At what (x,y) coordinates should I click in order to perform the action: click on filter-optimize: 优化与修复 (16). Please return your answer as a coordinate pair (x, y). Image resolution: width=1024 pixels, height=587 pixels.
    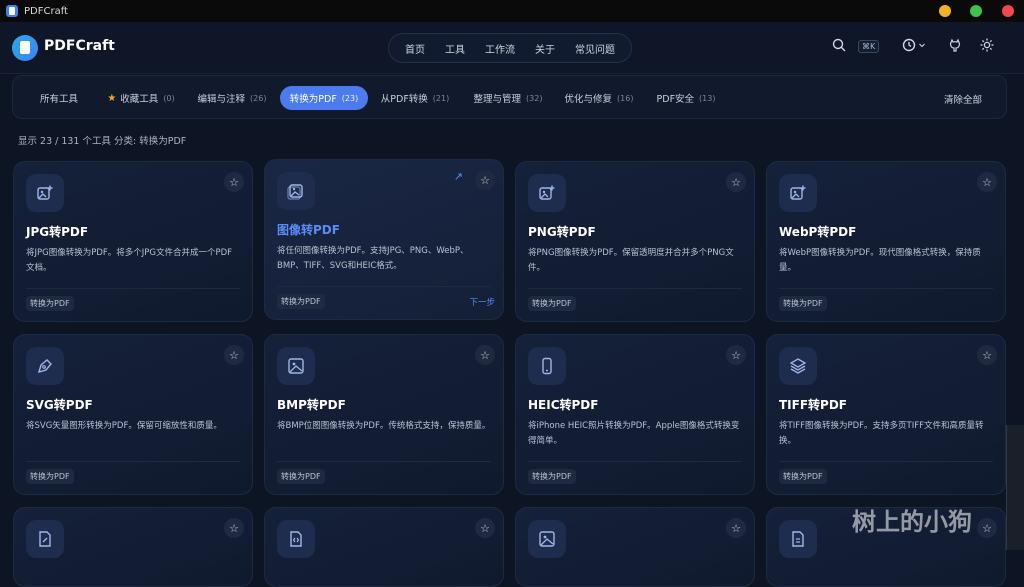
    Looking at the image, I should click on (599, 98).